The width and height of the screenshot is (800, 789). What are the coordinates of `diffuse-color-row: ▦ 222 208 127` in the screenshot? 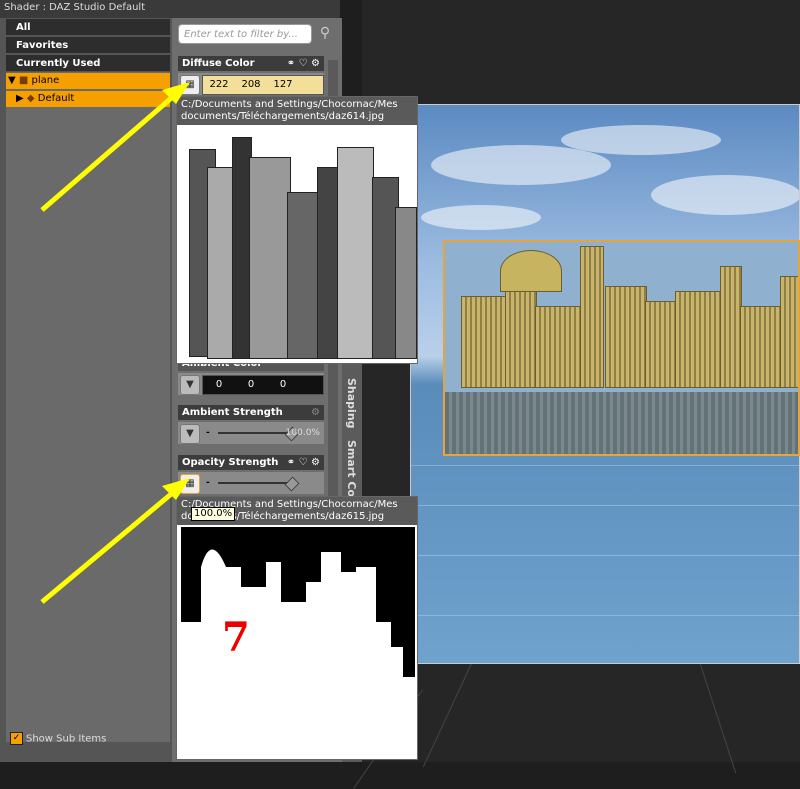 It's located at (251, 84).